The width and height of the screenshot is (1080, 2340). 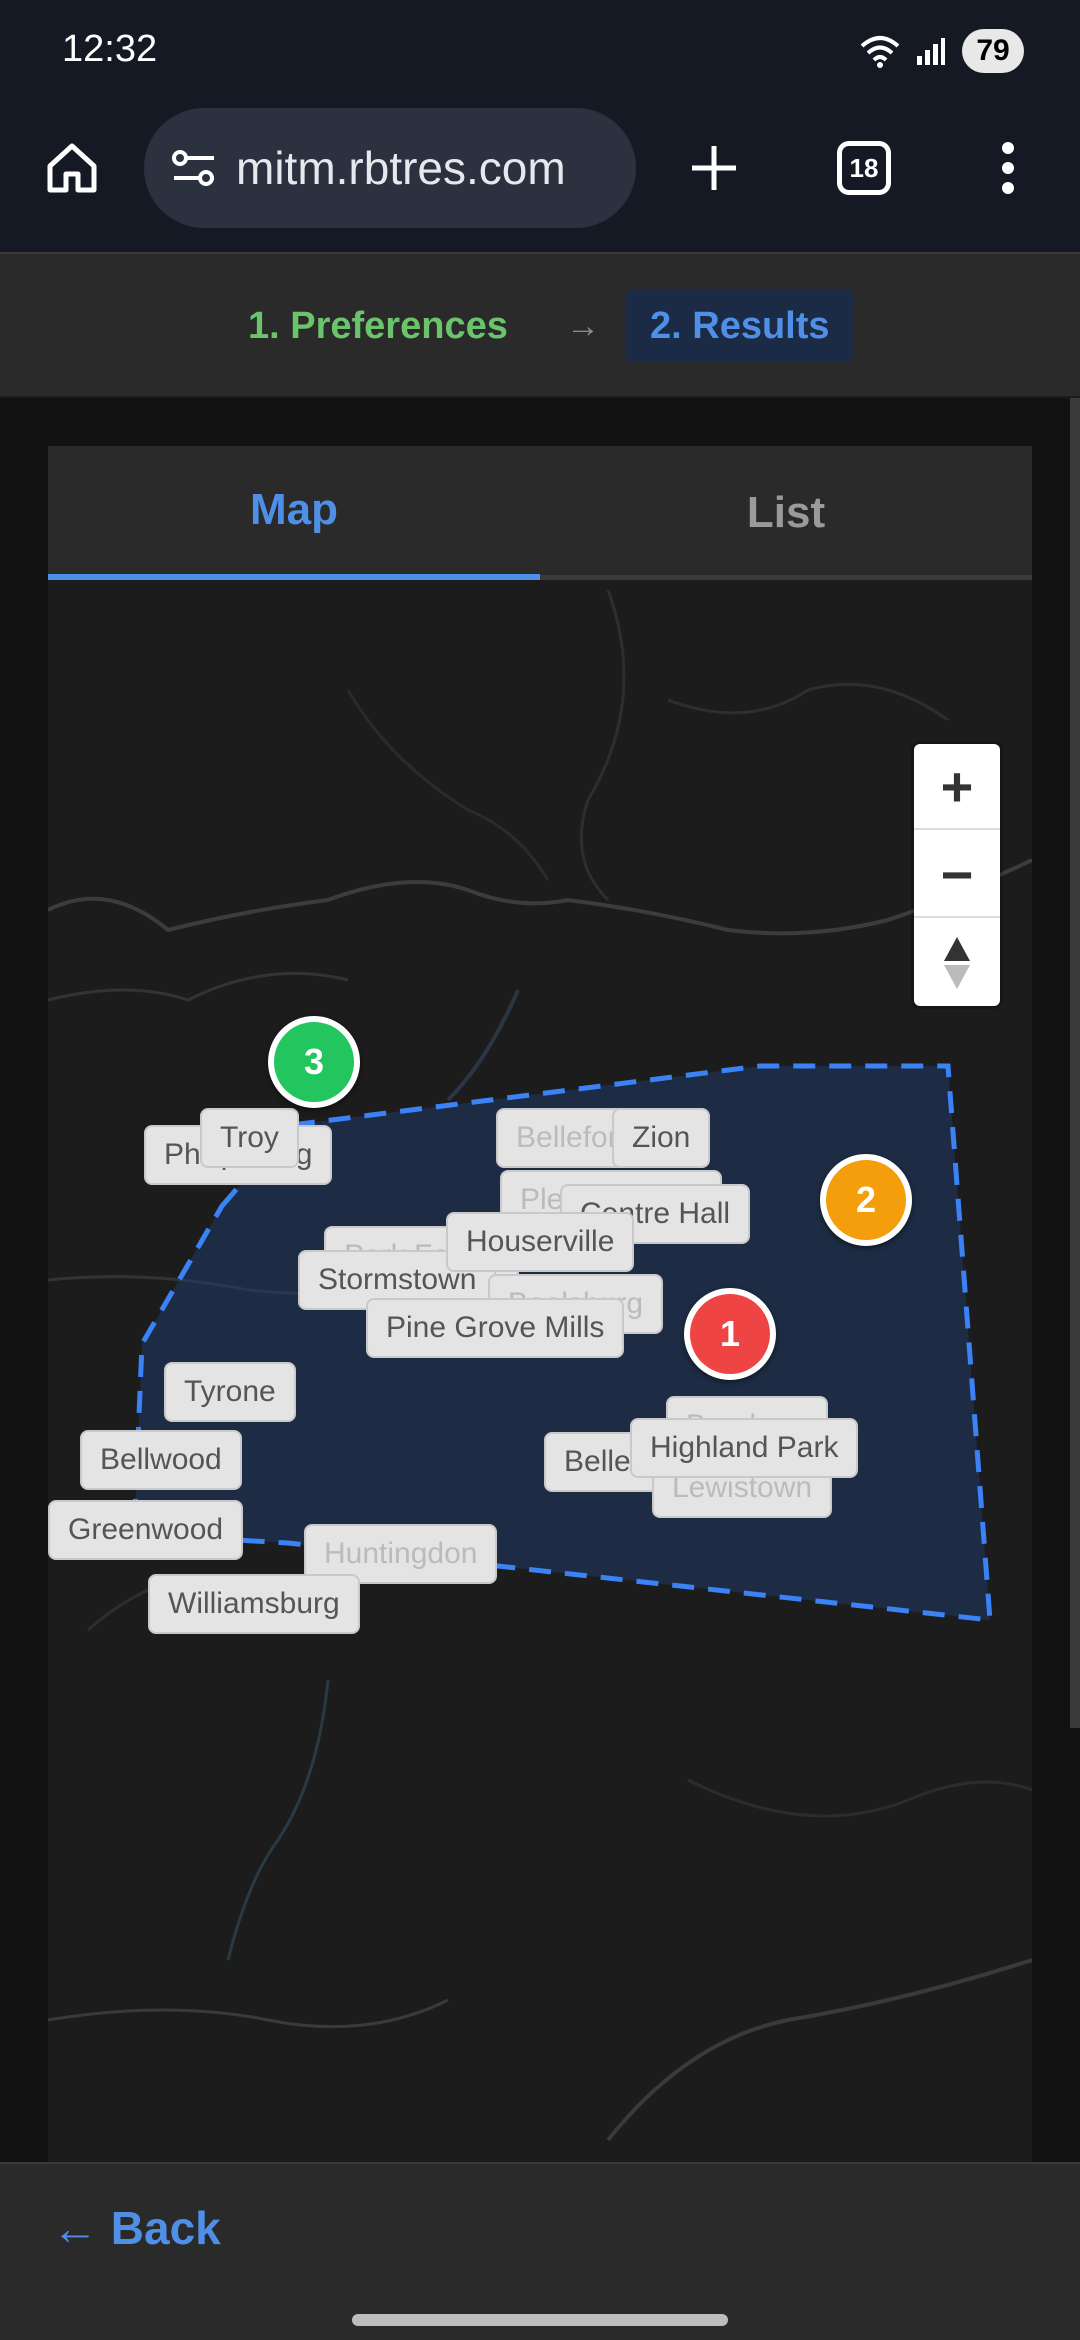 What do you see at coordinates (254, 1604) in the screenshot?
I see `town-label: Williamsburg` at bounding box center [254, 1604].